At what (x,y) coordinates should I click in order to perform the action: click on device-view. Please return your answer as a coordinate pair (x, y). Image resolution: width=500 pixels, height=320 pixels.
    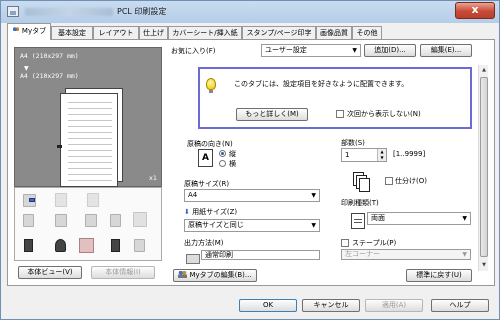
    Looking at the image, I should click on (88, 224).